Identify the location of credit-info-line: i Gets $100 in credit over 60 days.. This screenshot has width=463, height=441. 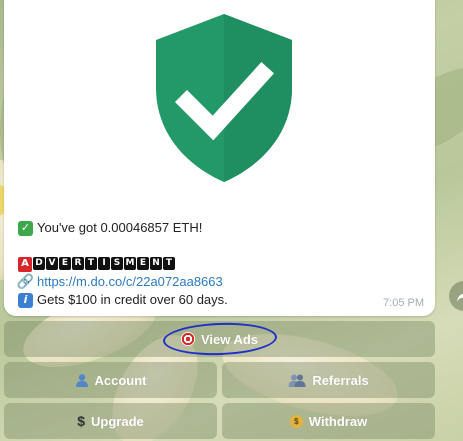
(218, 300).